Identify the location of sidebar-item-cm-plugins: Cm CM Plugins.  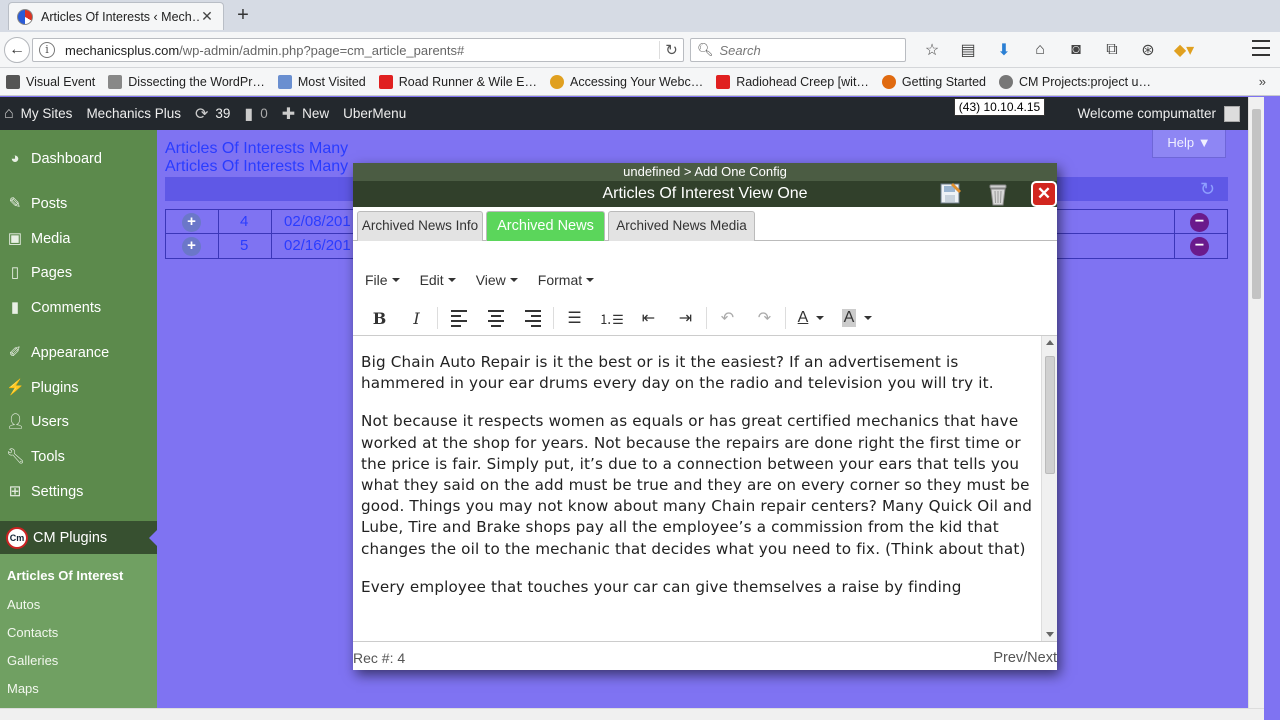
(78, 538).